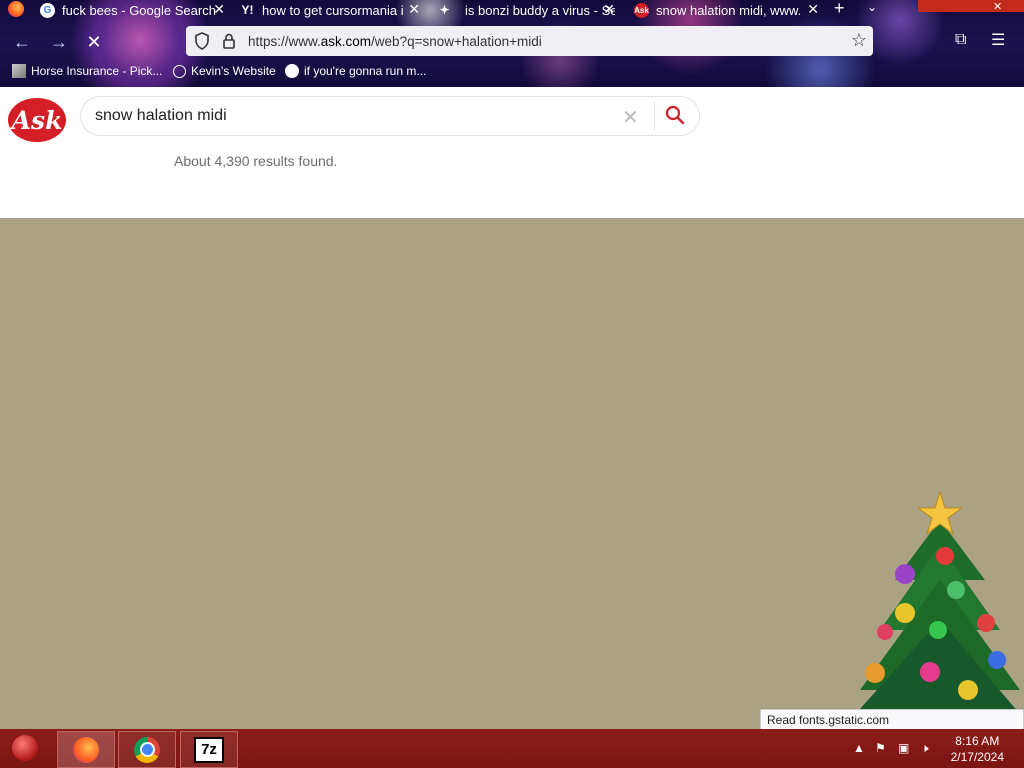 This screenshot has width=1024, height=768. I want to click on logo-text: Ask, so click(37, 120).